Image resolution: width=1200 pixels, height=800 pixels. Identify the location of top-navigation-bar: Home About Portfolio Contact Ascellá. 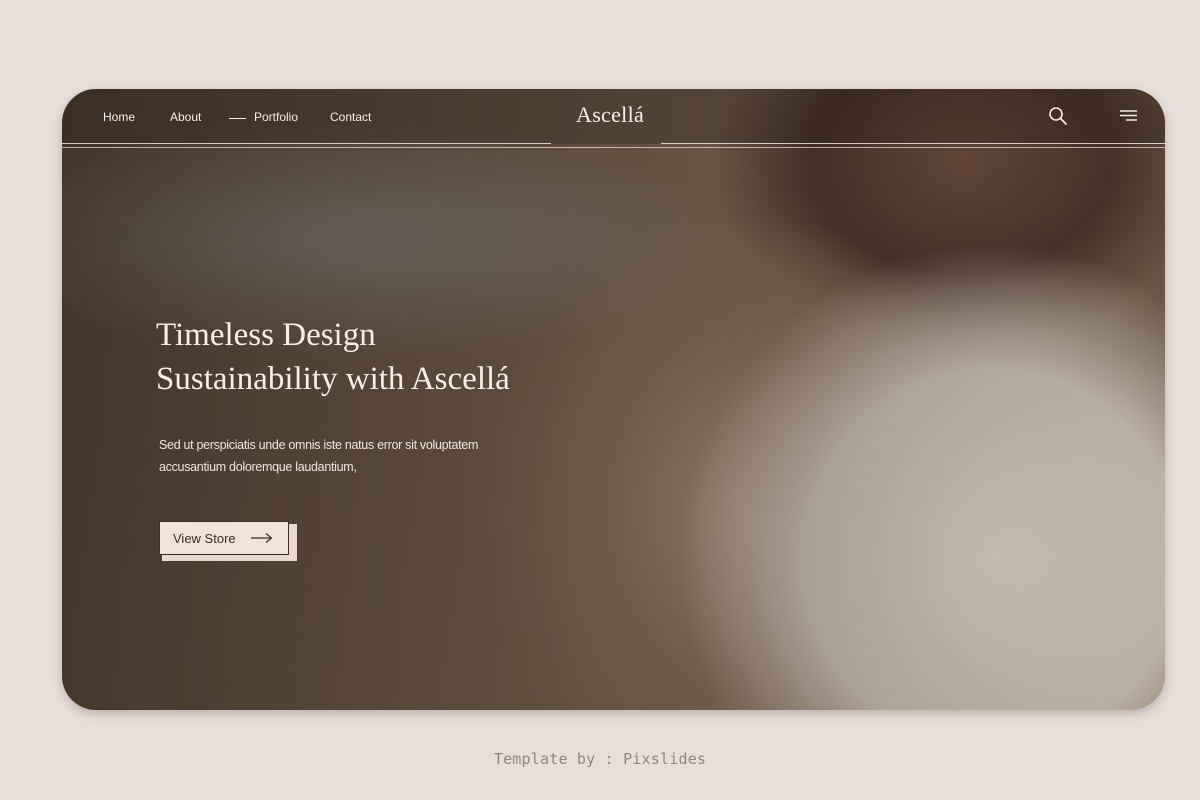
(613, 116).